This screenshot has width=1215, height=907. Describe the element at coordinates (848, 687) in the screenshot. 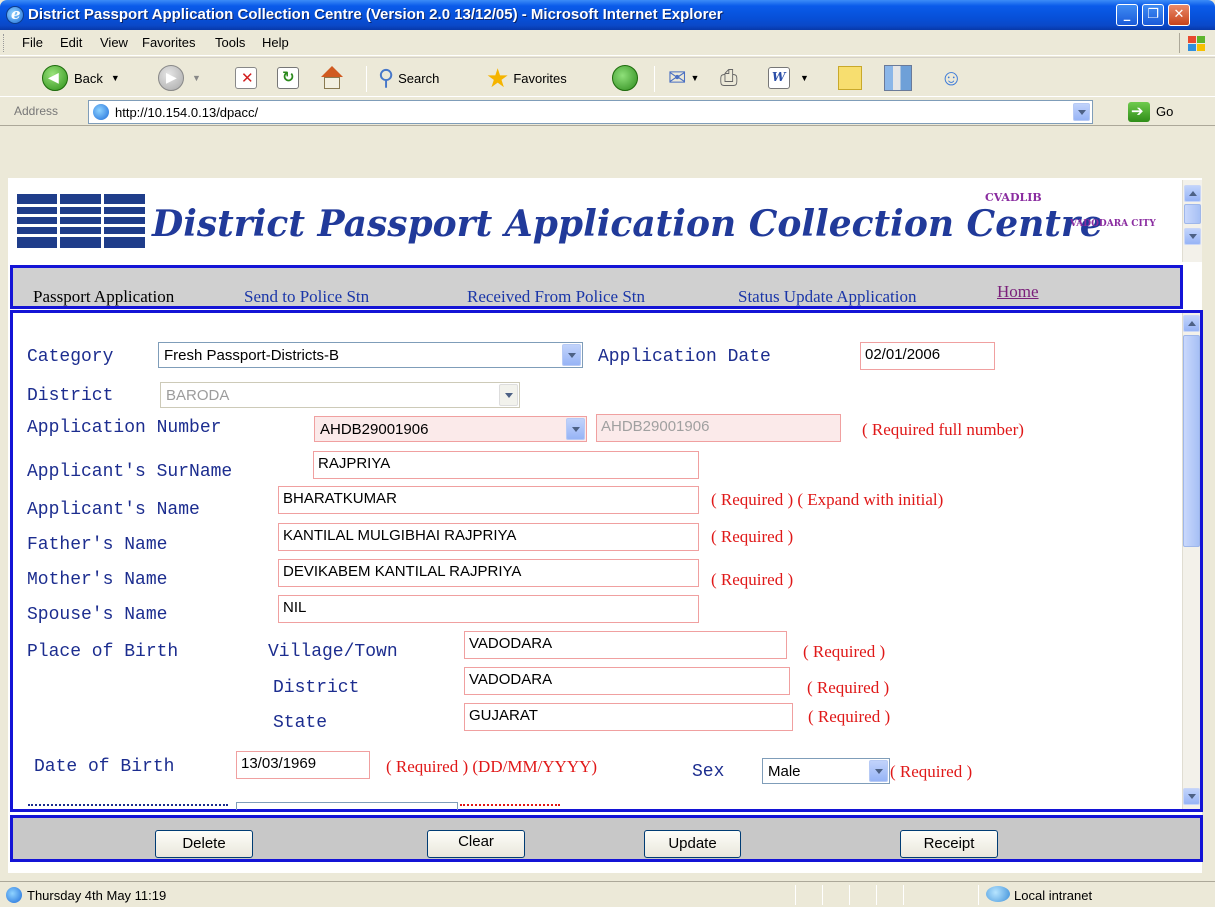

I see `birth-district-required: ( Required )` at that location.